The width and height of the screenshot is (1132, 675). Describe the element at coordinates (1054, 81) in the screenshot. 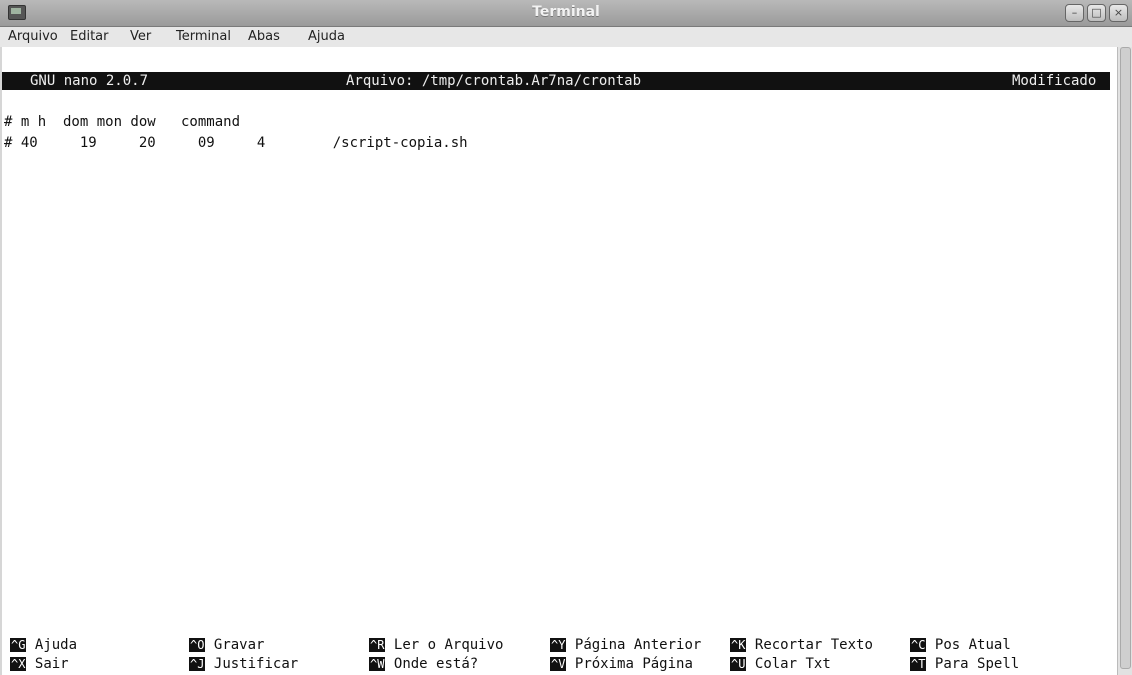

I see `nano-status: Modificado` at that location.